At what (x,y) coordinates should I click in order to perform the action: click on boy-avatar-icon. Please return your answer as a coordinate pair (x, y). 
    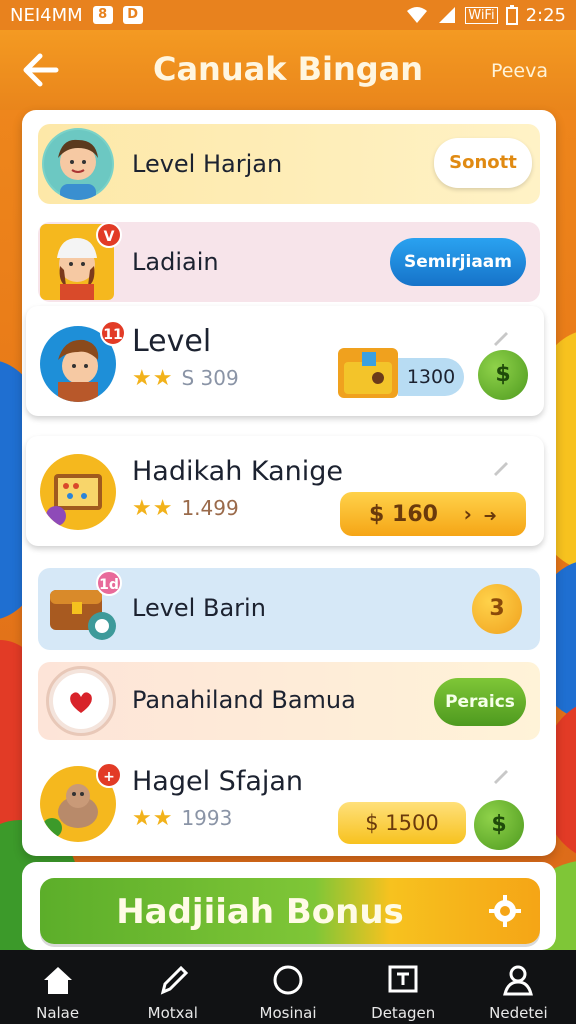
    Looking at the image, I should click on (78, 165).